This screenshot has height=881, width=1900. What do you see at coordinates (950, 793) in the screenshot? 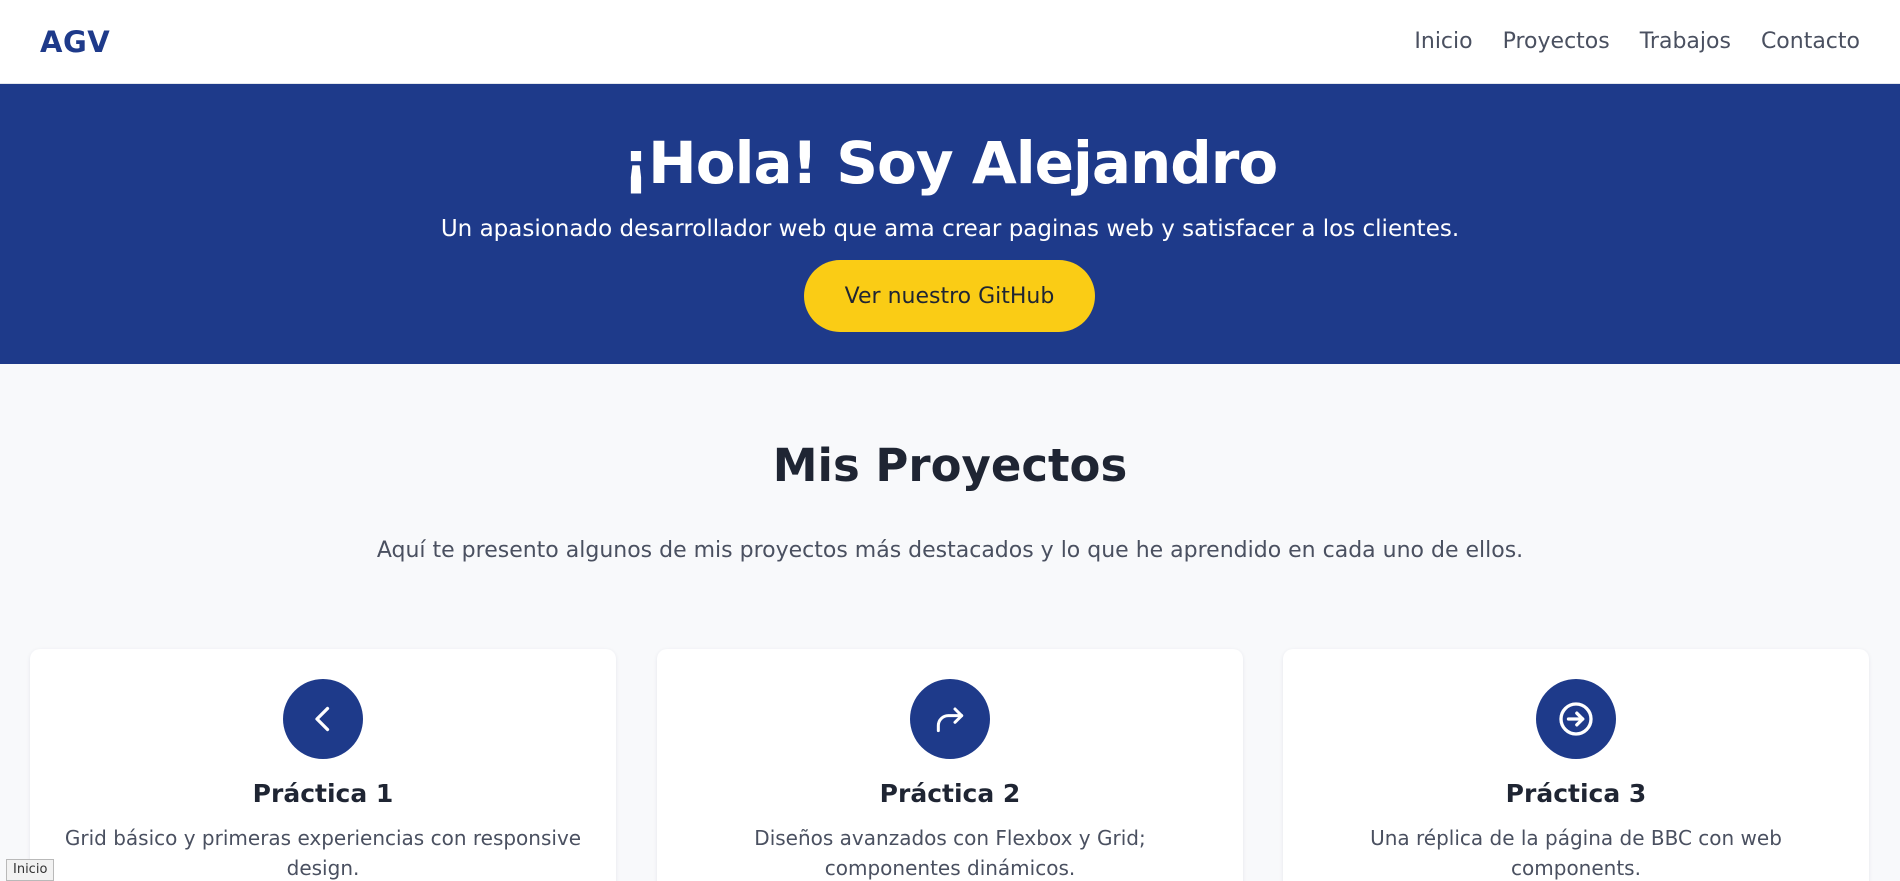
I see `project-card-title: Práctica 2` at bounding box center [950, 793].